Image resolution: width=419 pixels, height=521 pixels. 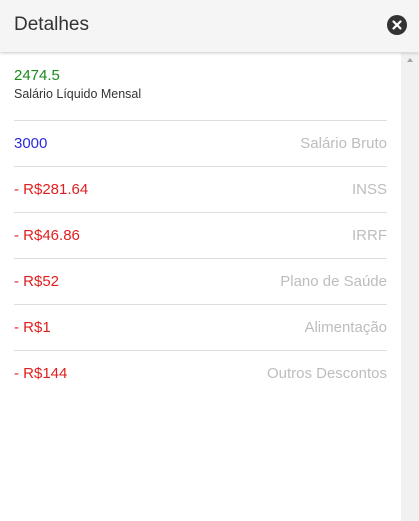 I want to click on row-value: - R$52, so click(x=37, y=281).